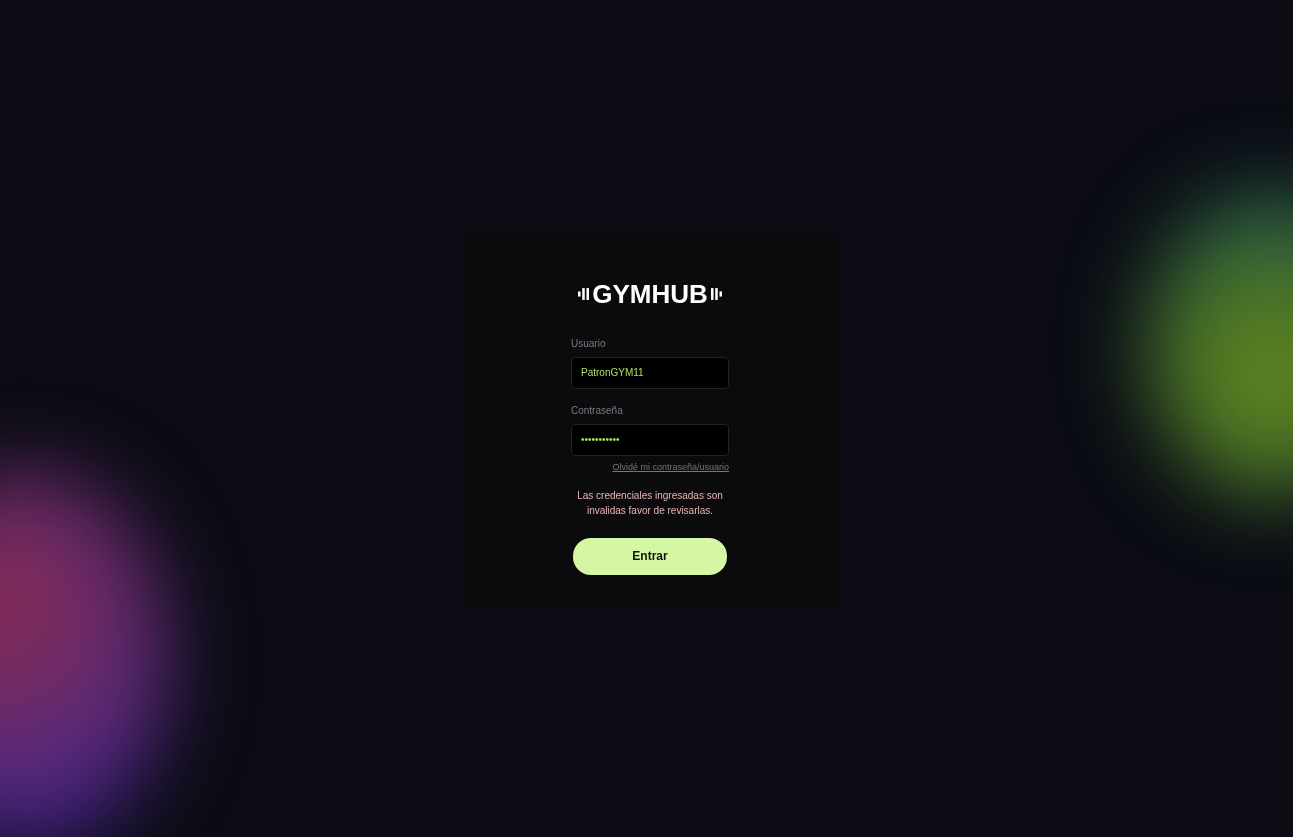  I want to click on input-field: PatronGYM11, so click(650, 372).